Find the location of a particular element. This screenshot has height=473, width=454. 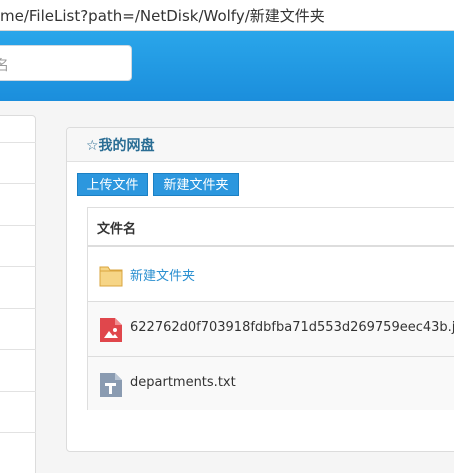

table-row: 新建文件夹 is located at coordinates (271, 274).